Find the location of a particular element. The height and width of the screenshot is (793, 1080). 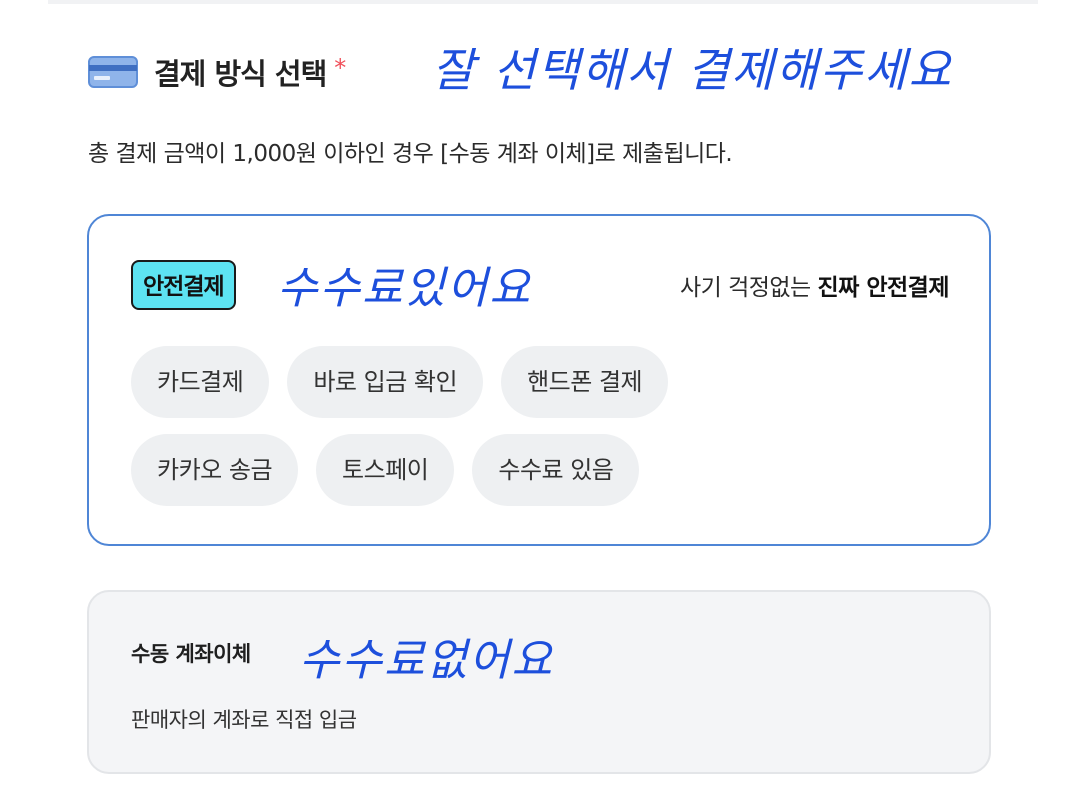

tagline-bold: 진짜 안전결제 is located at coordinates (883, 288).